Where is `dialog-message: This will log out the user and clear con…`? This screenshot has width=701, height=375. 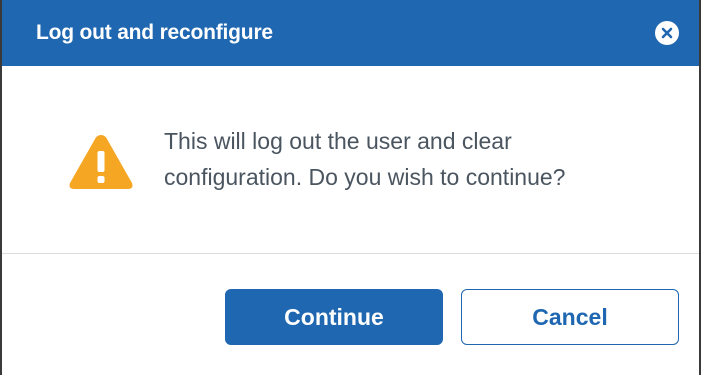 dialog-message: This will log out the user and clear con… is located at coordinates (365, 158).